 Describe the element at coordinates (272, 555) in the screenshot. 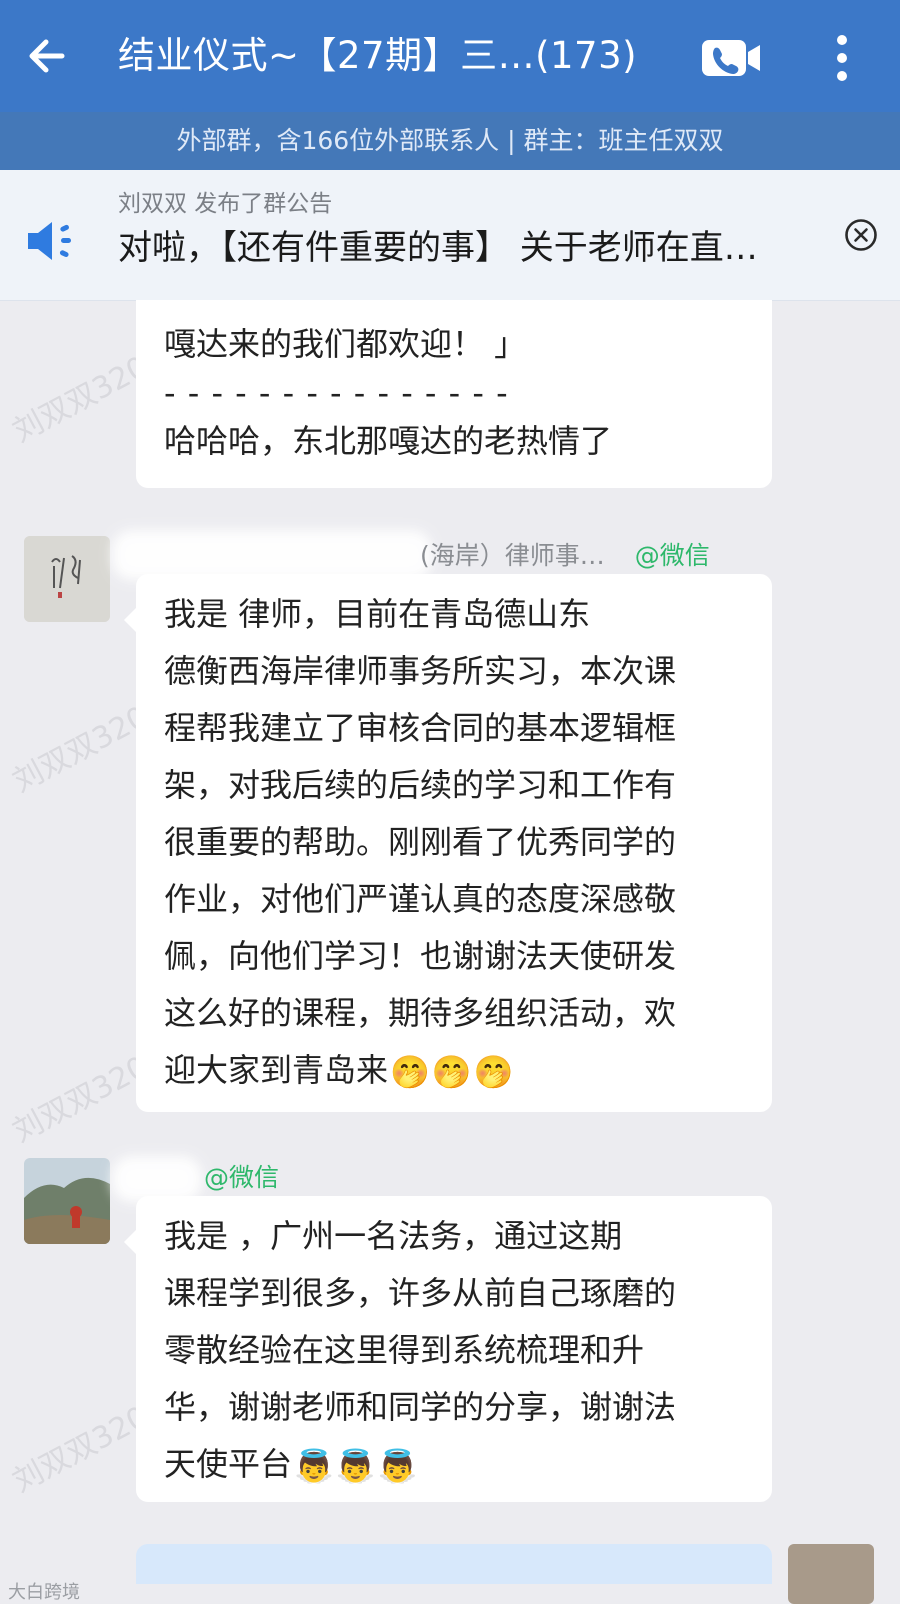

I see `redacted-name` at that location.